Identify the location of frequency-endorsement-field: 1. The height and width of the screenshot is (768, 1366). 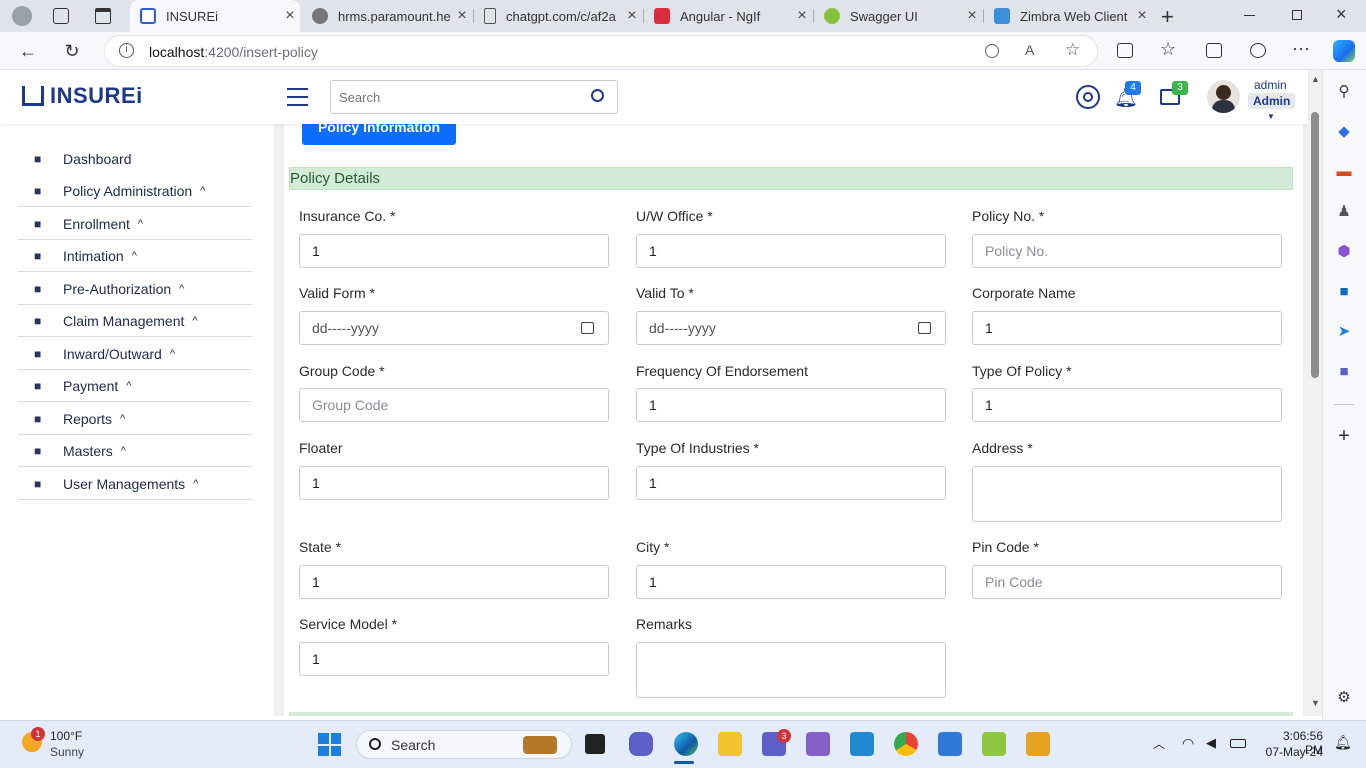
(791, 405).